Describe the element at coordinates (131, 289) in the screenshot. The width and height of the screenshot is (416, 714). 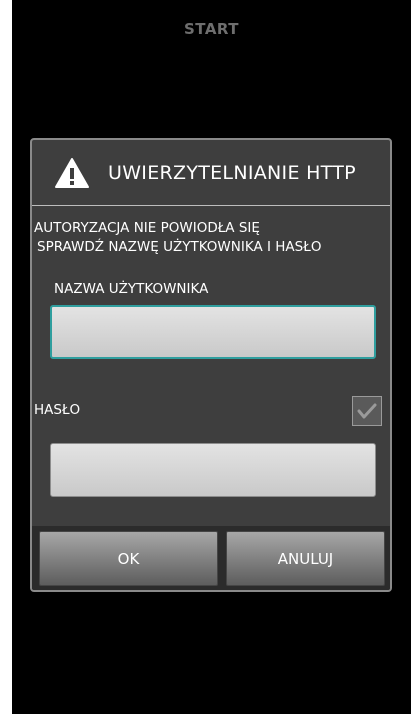
I see `username-label: NAZWA UŻYTKOWNIKA` at that location.